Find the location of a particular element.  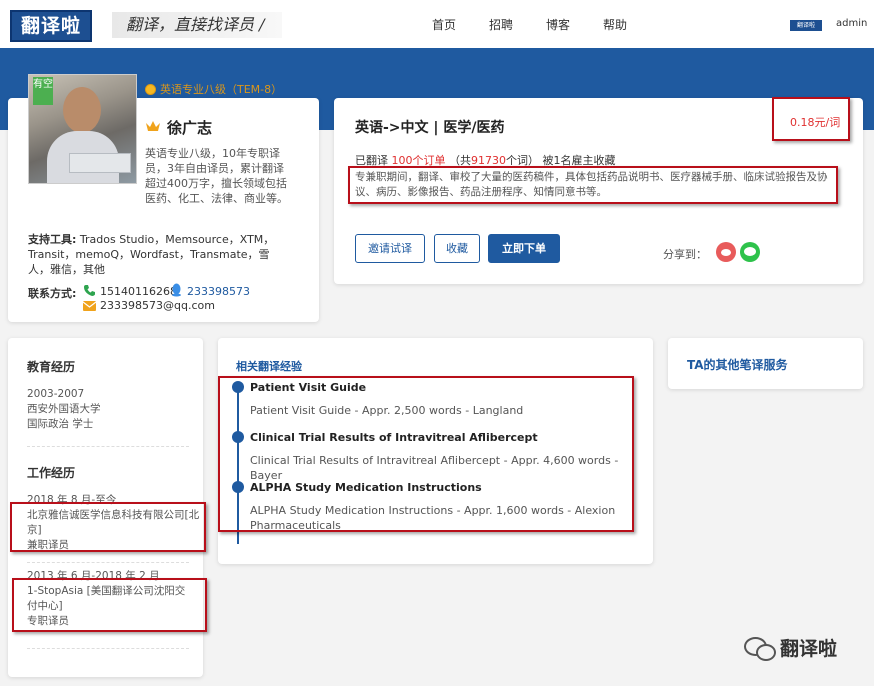

tools-label: 支持工具: is located at coordinates (52, 239).